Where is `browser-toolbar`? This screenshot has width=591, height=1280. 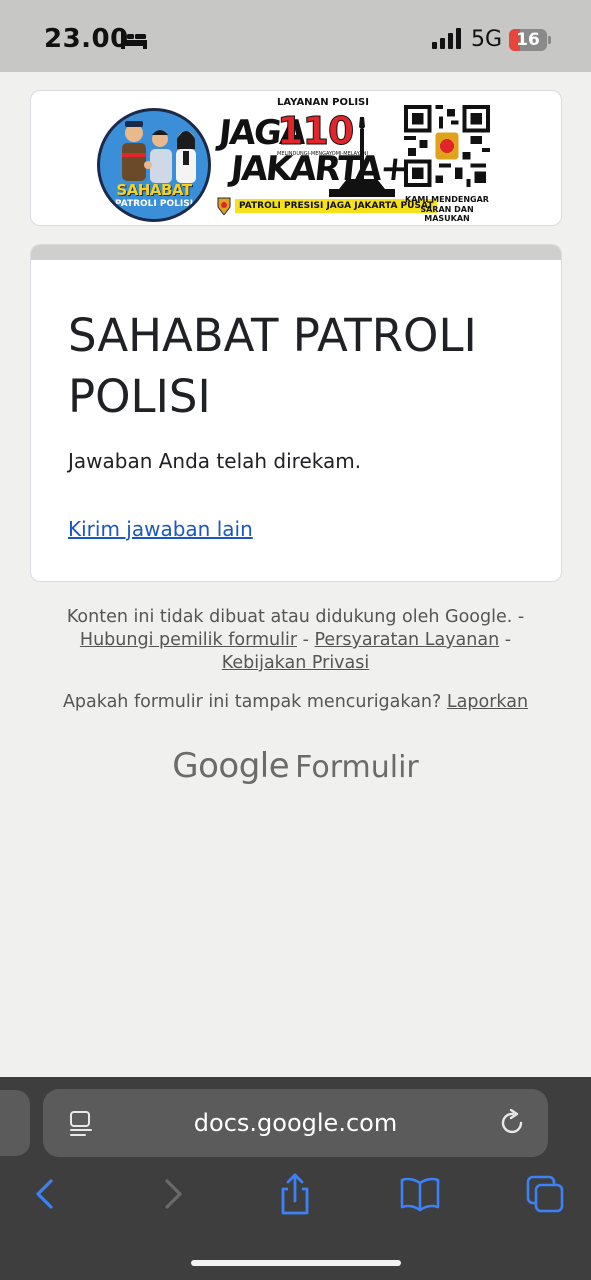
browser-toolbar is located at coordinates (295, 1194).